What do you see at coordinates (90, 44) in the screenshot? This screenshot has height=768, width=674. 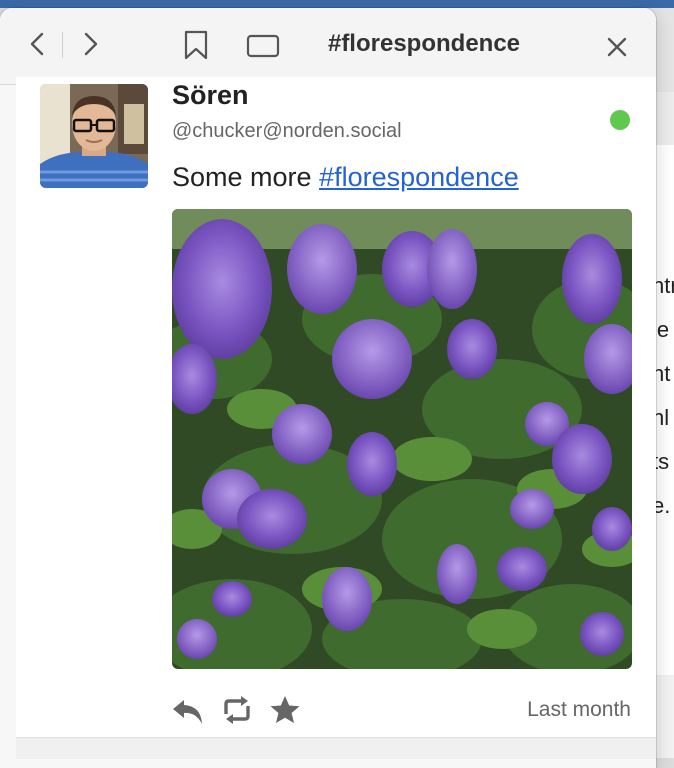 I see `forward-icon` at bounding box center [90, 44].